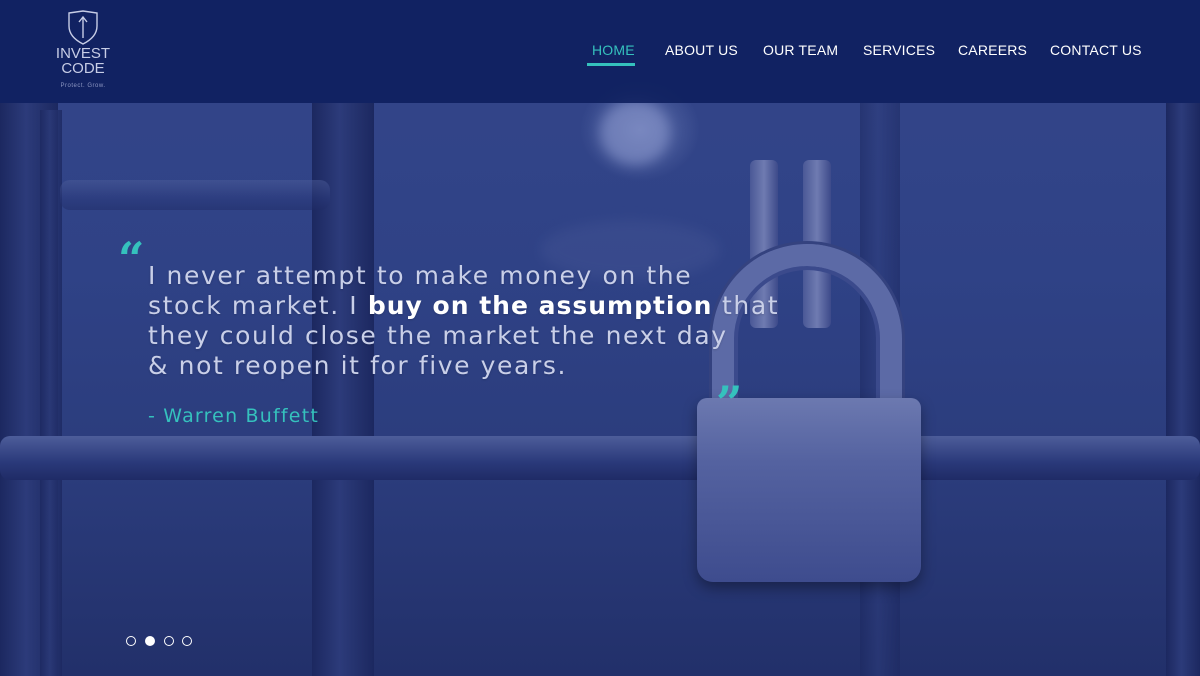  What do you see at coordinates (438, 335) in the screenshot?
I see `quote-line-3: they could close the market the next day` at bounding box center [438, 335].